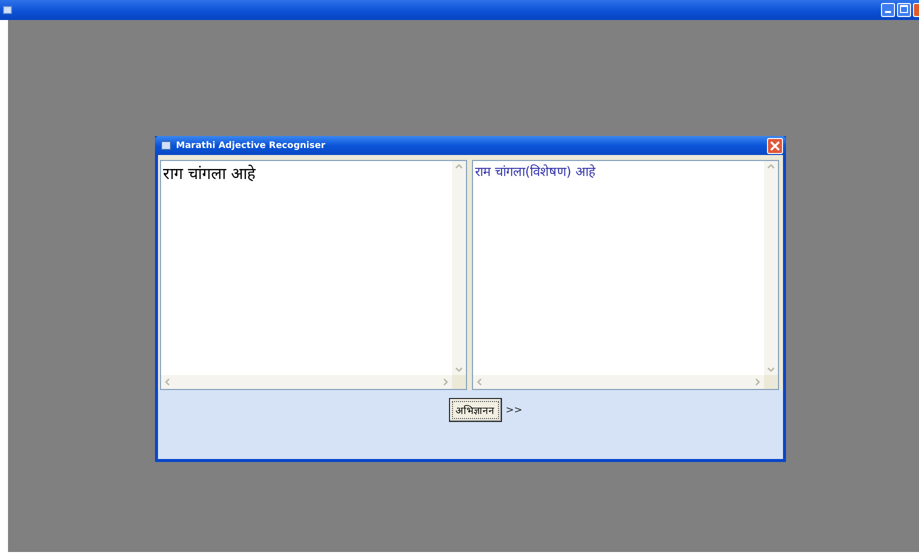 This screenshot has height=554, width=919. Describe the element at coordinates (313, 275) in the screenshot. I see `input-text-area: राग चांगला आहे` at that location.